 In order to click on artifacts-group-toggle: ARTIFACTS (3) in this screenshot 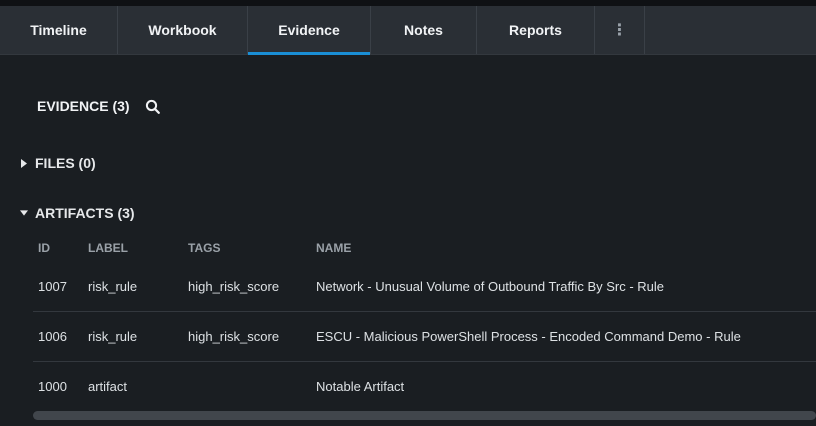, I will do `click(77, 213)`.